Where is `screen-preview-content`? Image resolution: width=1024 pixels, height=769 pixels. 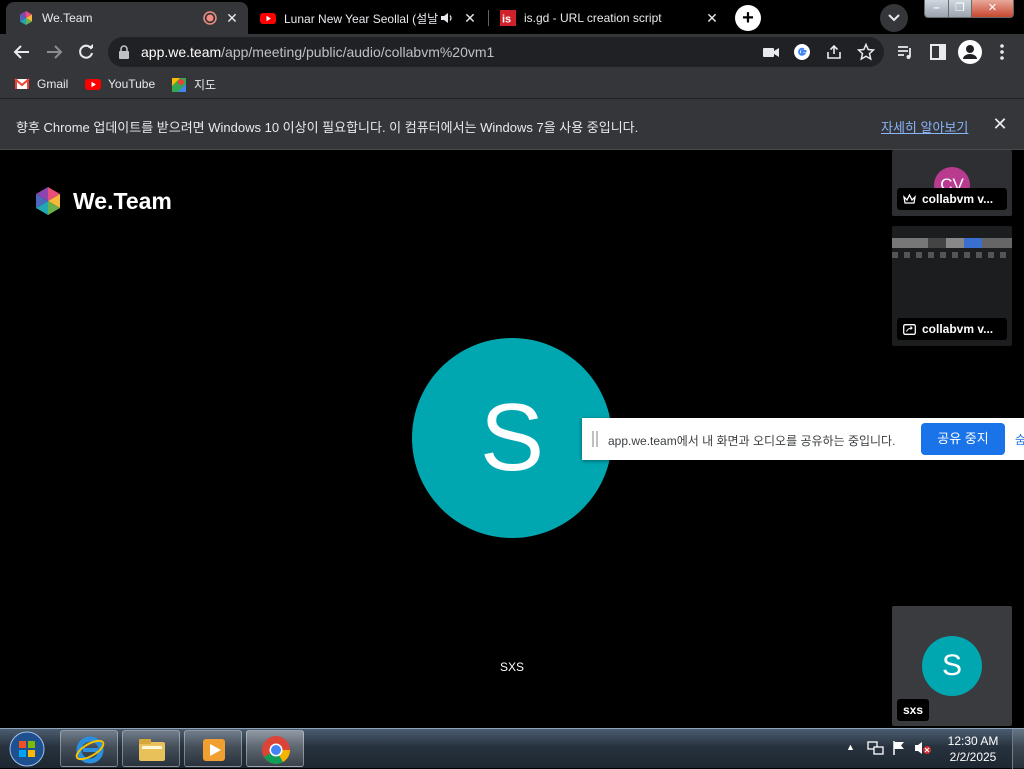 screen-preview-content is located at coordinates (952, 255).